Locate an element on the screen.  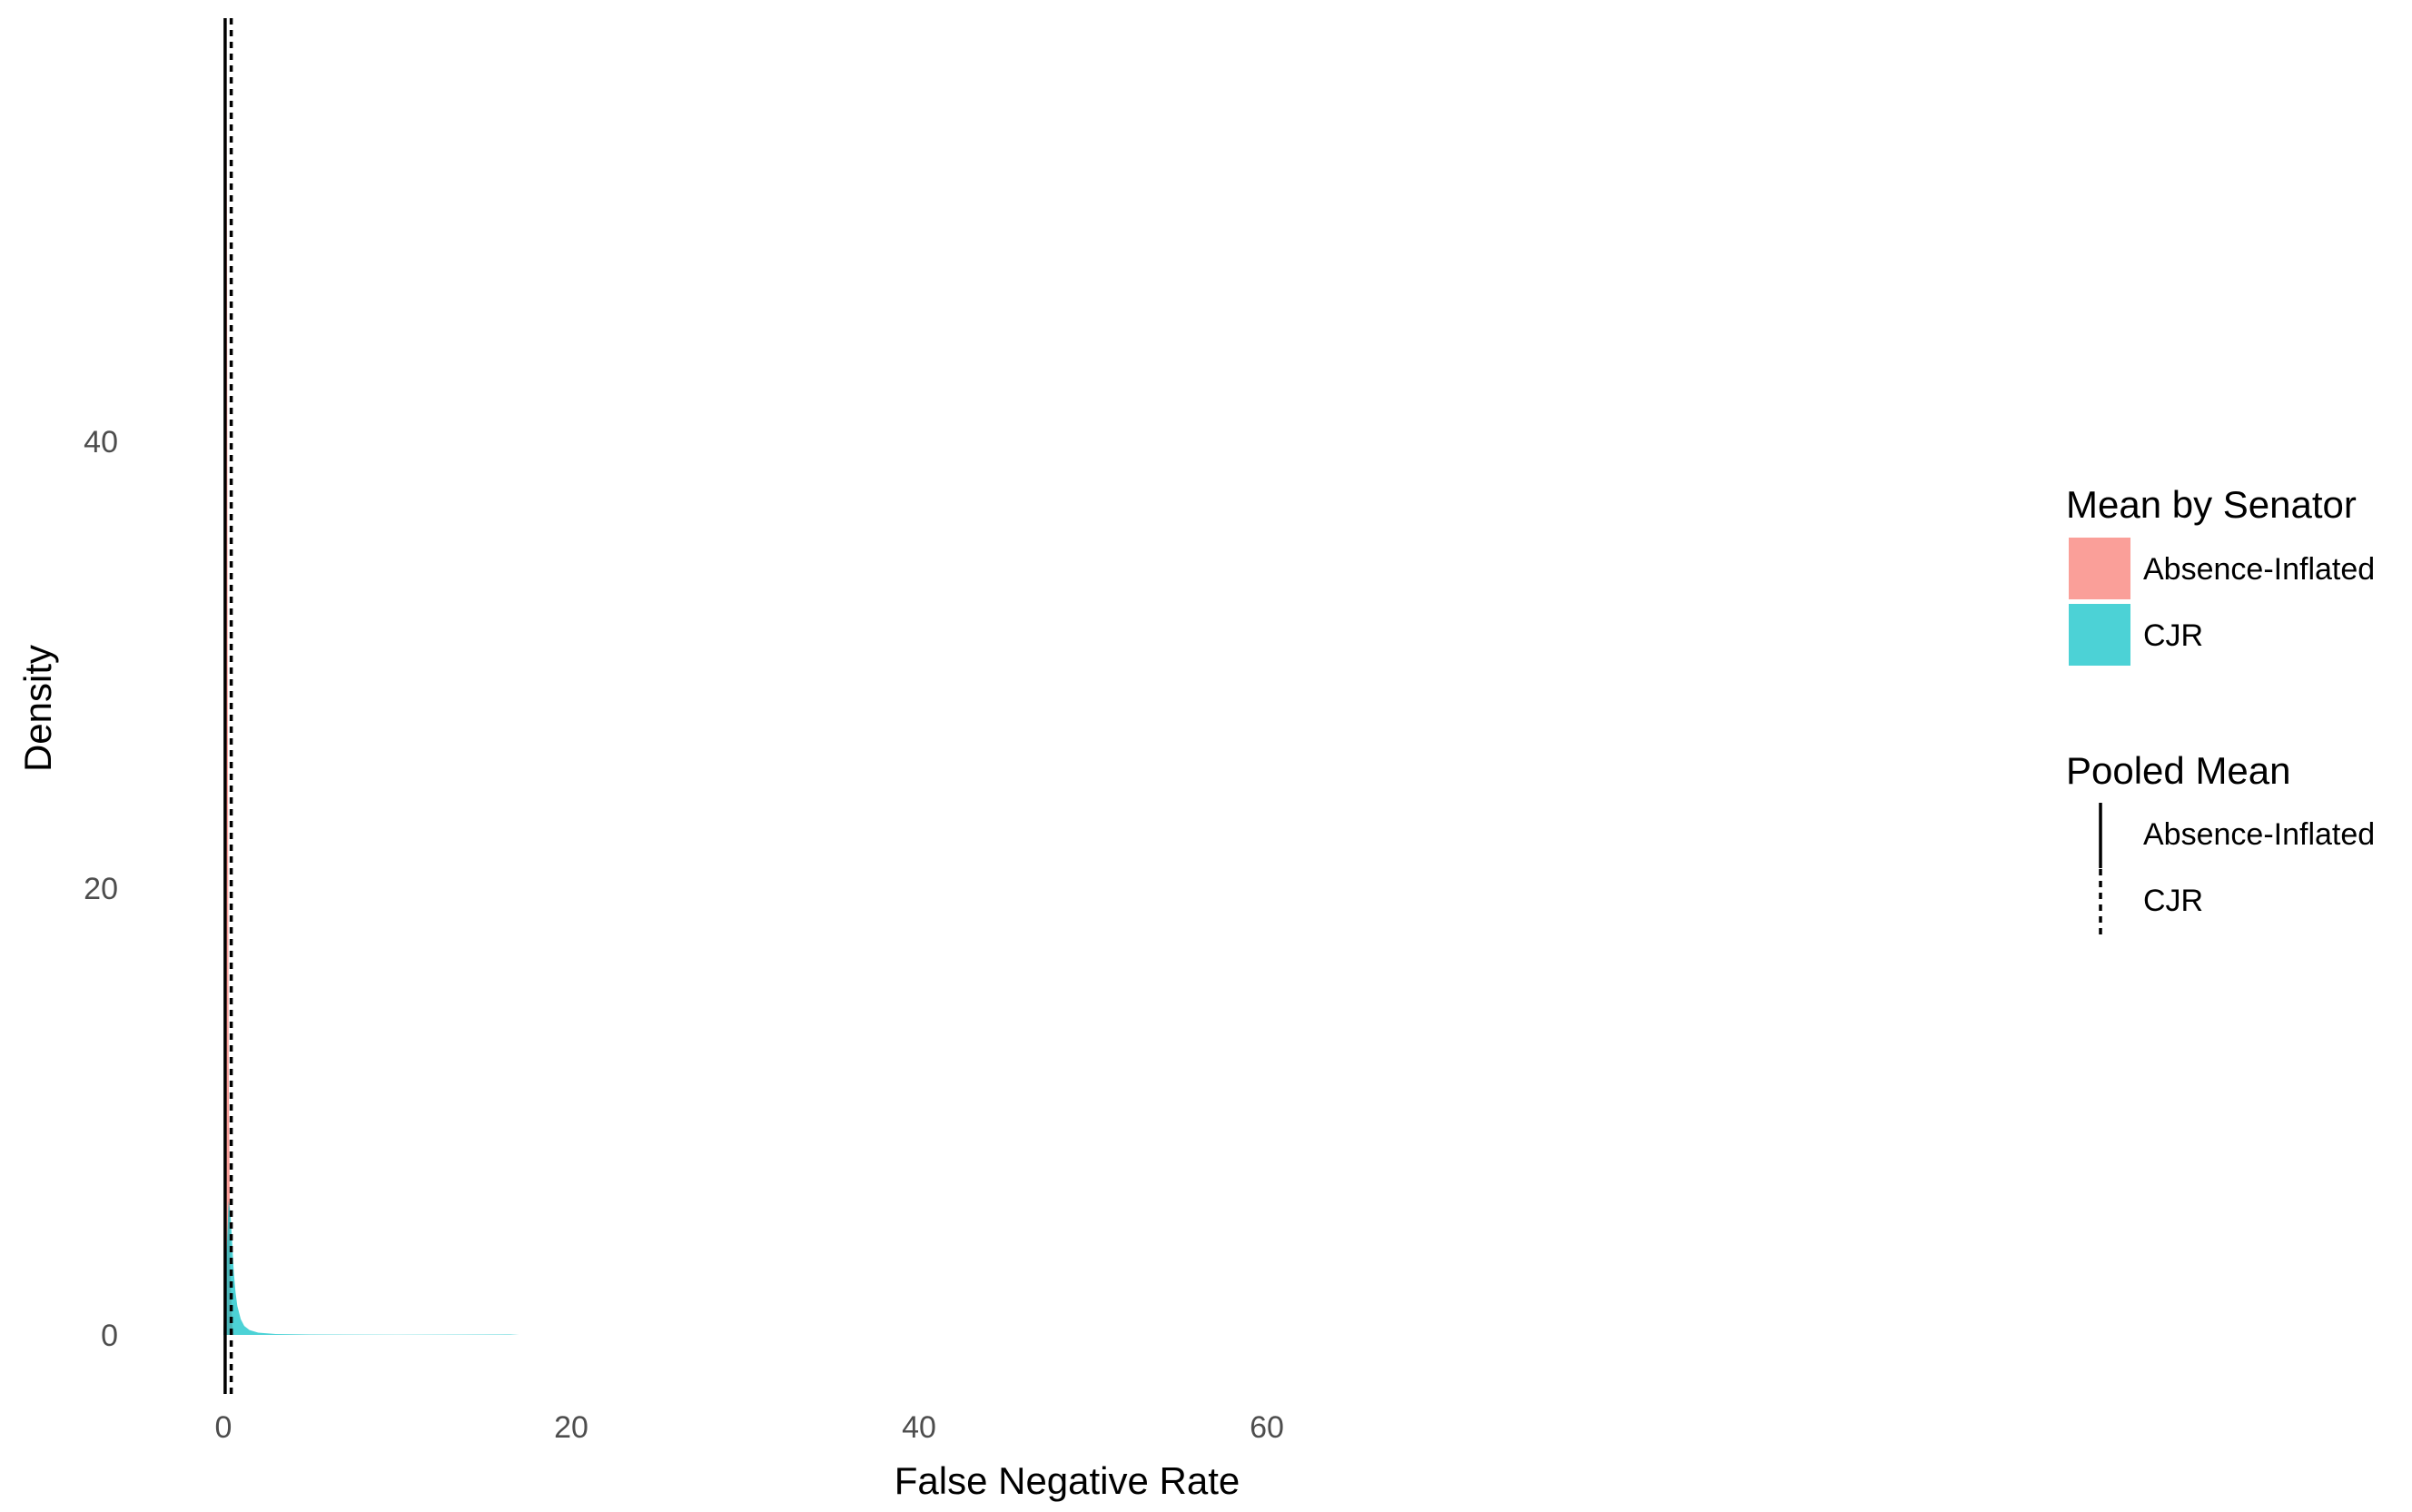
x-tick-label: 0 is located at coordinates (223, 1428).